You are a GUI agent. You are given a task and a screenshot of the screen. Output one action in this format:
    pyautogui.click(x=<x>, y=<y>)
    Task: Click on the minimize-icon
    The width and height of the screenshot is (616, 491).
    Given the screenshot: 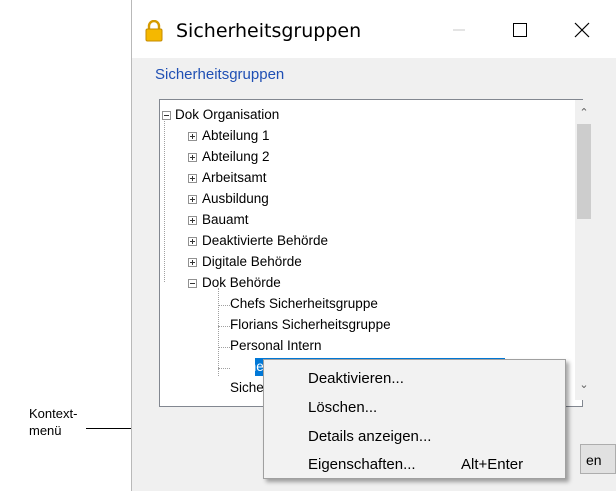 What is the action you would take?
    pyautogui.click(x=459, y=30)
    